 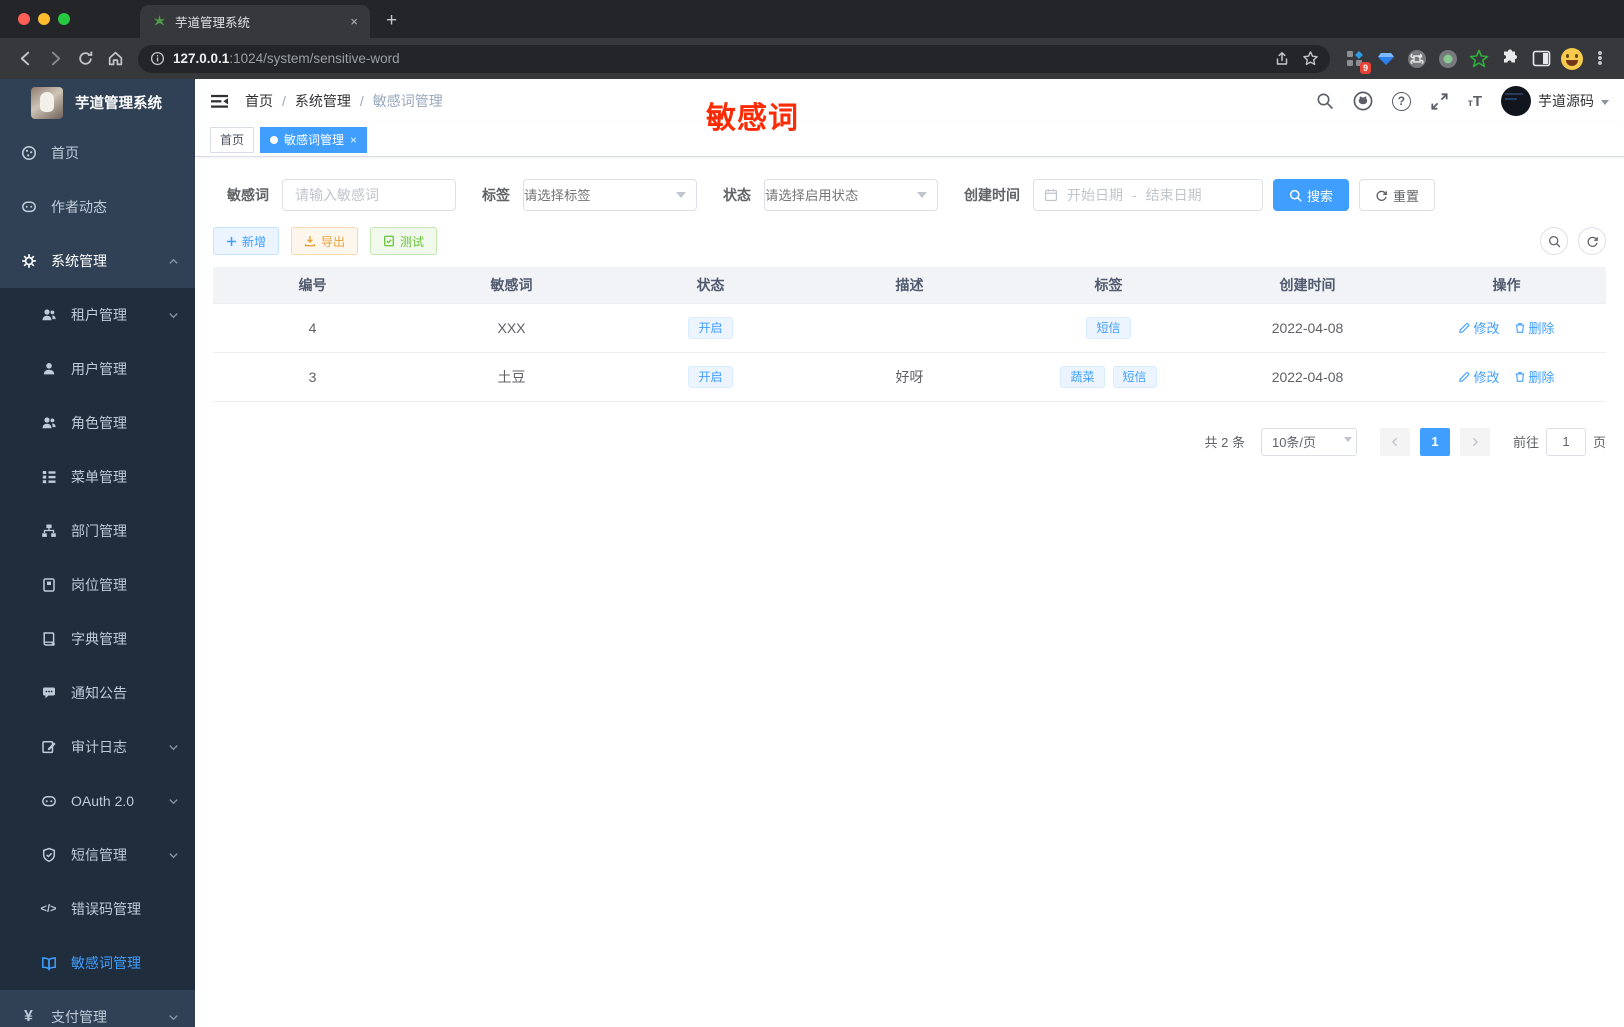 What do you see at coordinates (1541, 59) in the screenshot?
I see `side-panel-icon` at bounding box center [1541, 59].